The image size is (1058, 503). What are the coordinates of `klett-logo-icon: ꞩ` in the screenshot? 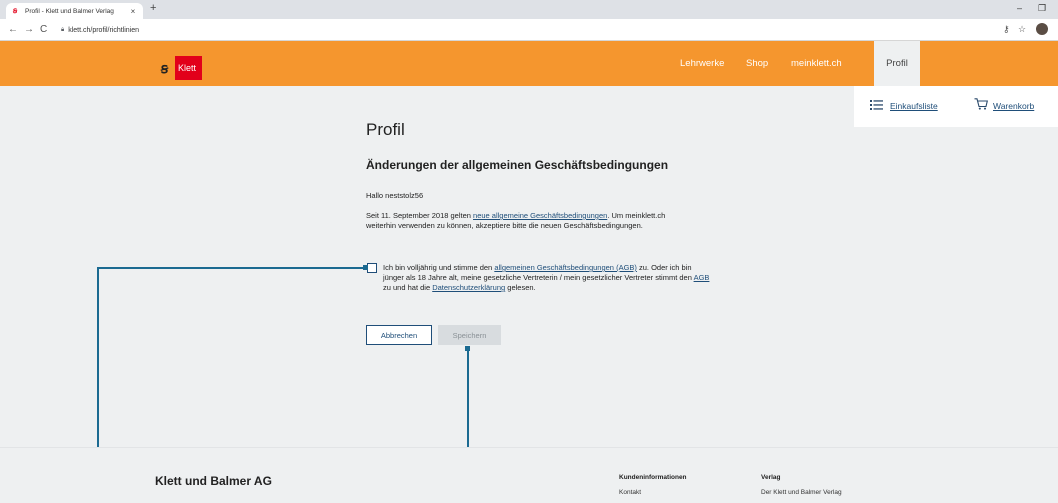 It's located at (15, 10).